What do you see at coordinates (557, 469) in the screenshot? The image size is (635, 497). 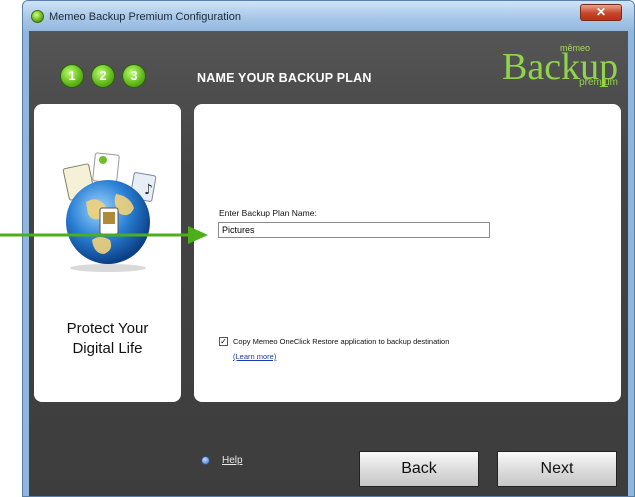 I see `next-button: Next` at bounding box center [557, 469].